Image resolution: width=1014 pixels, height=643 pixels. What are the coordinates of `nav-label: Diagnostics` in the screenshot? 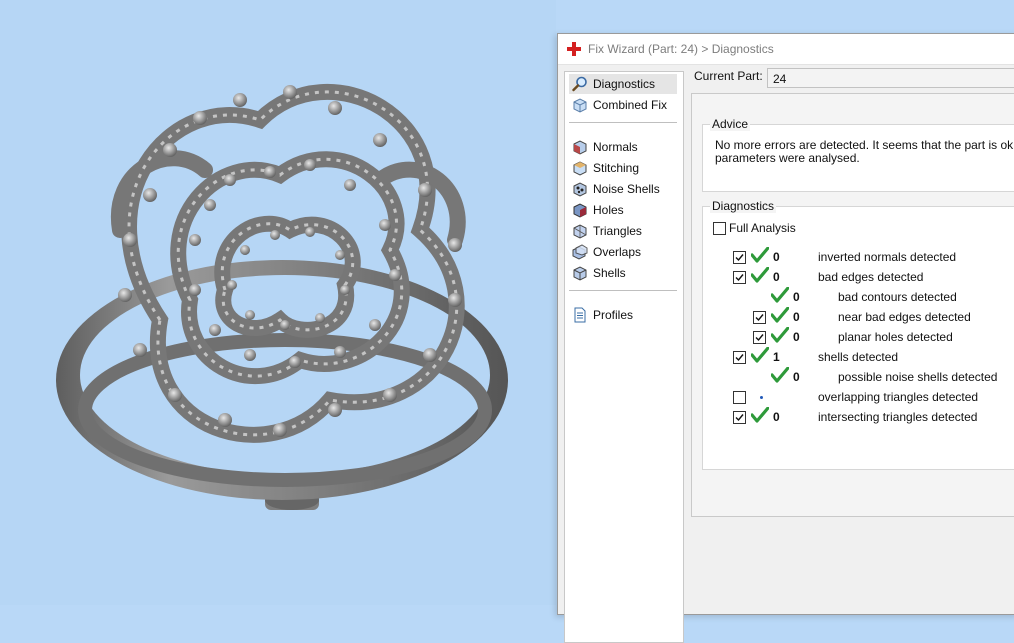 It's located at (624, 84).